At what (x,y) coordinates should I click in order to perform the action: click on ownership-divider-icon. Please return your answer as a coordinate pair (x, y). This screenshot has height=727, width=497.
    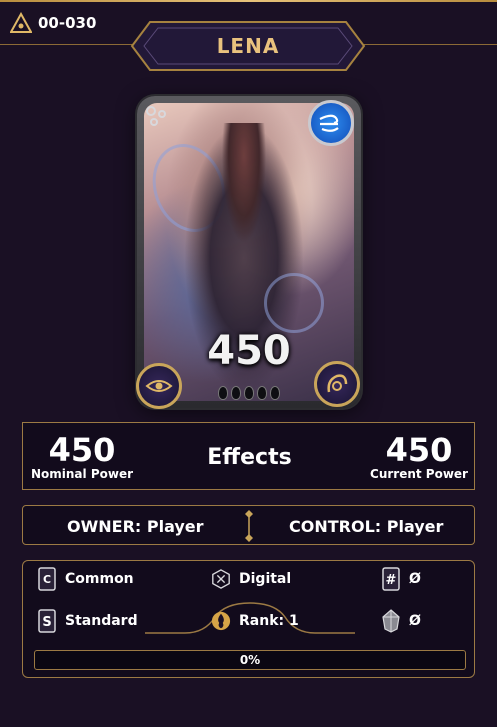
    Looking at the image, I should click on (249, 526).